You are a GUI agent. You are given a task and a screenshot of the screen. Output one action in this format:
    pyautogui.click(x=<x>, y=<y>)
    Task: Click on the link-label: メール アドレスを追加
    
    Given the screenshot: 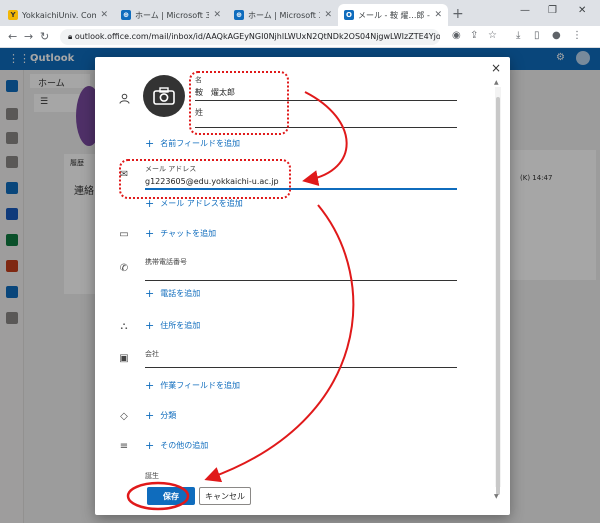 What is the action you would take?
    pyautogui.click(x=201, y=203)
    